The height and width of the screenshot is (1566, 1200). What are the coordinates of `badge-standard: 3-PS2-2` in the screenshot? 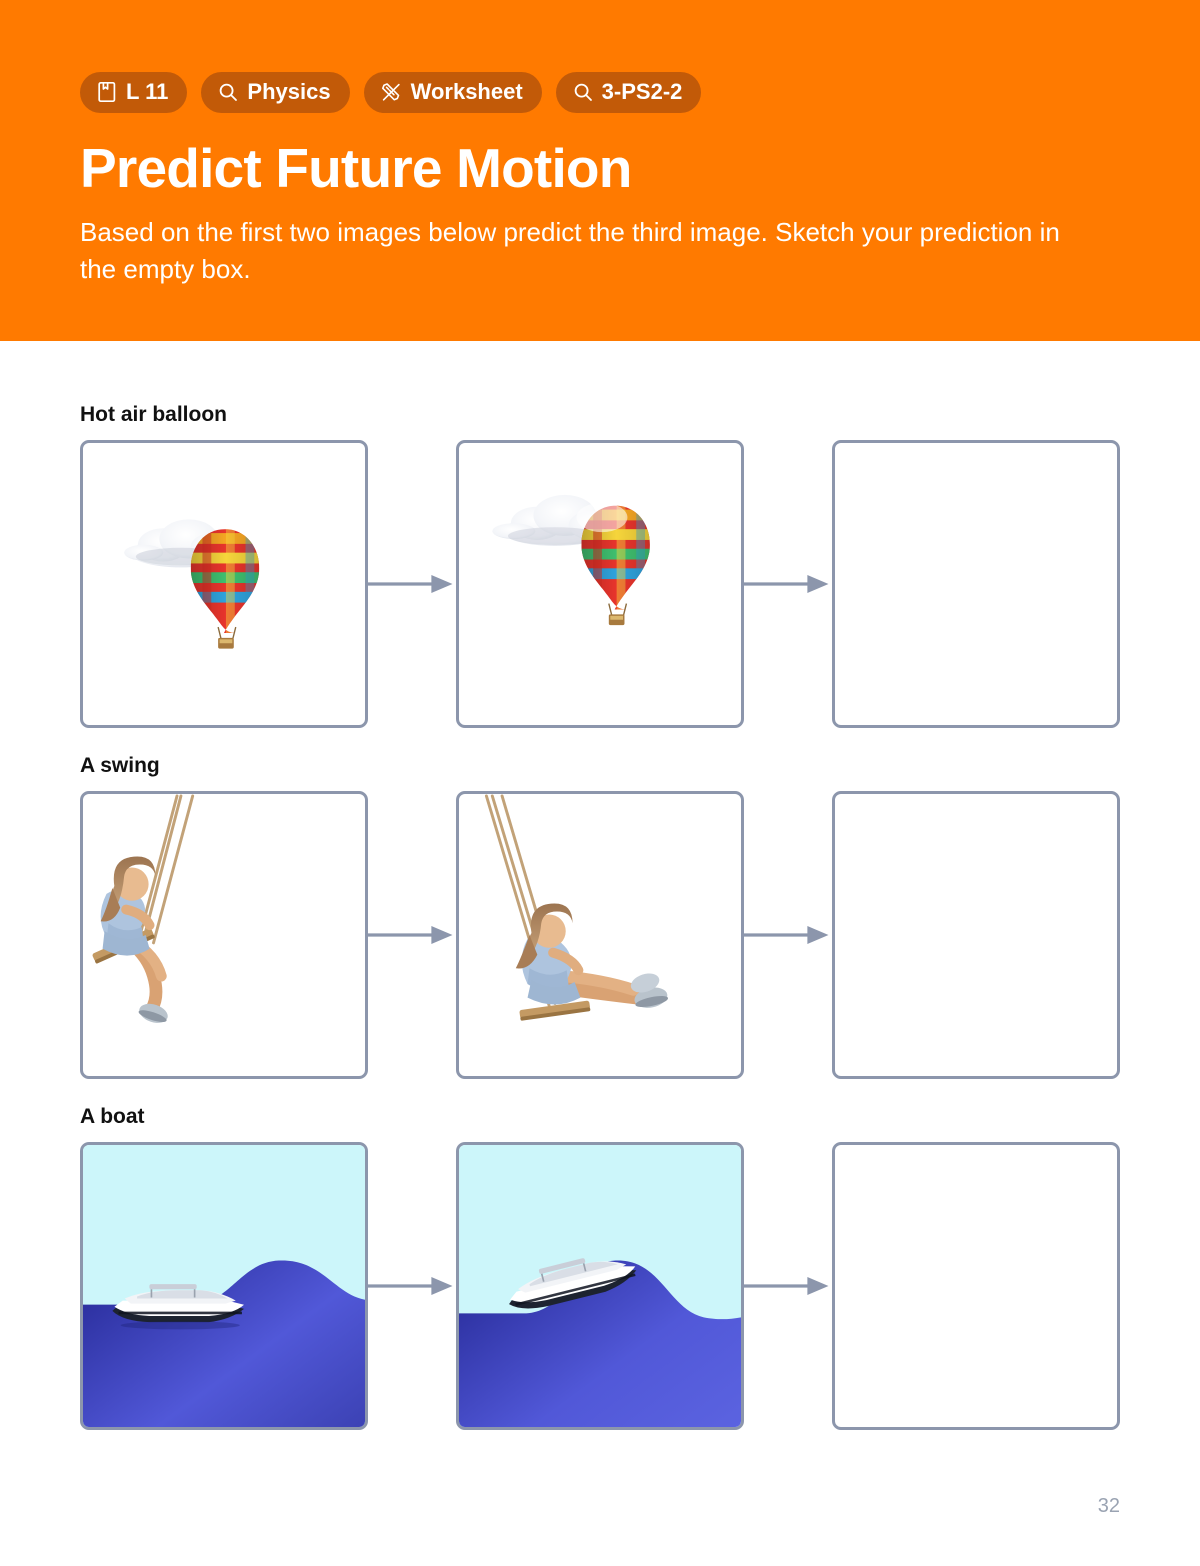 It's located at (628, 92).